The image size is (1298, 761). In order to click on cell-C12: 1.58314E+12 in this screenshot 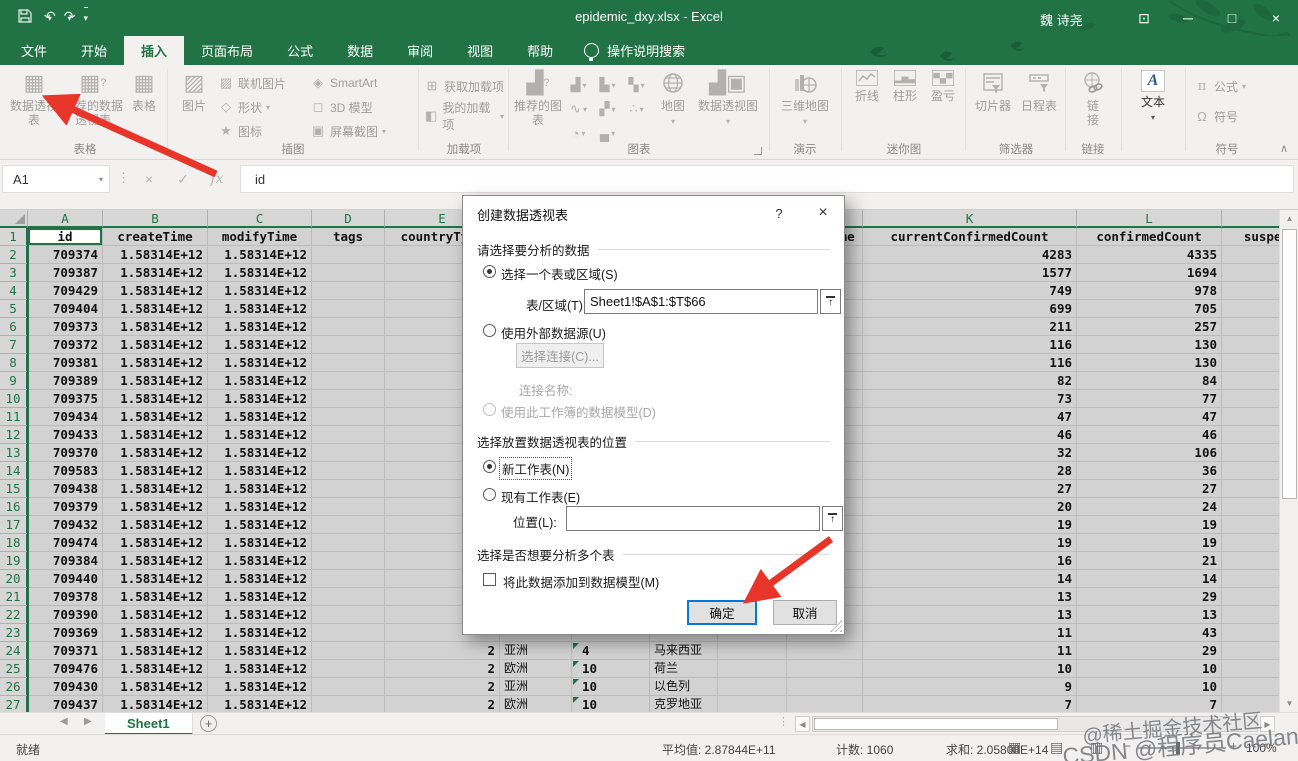, I will do `click(260, 435)`.